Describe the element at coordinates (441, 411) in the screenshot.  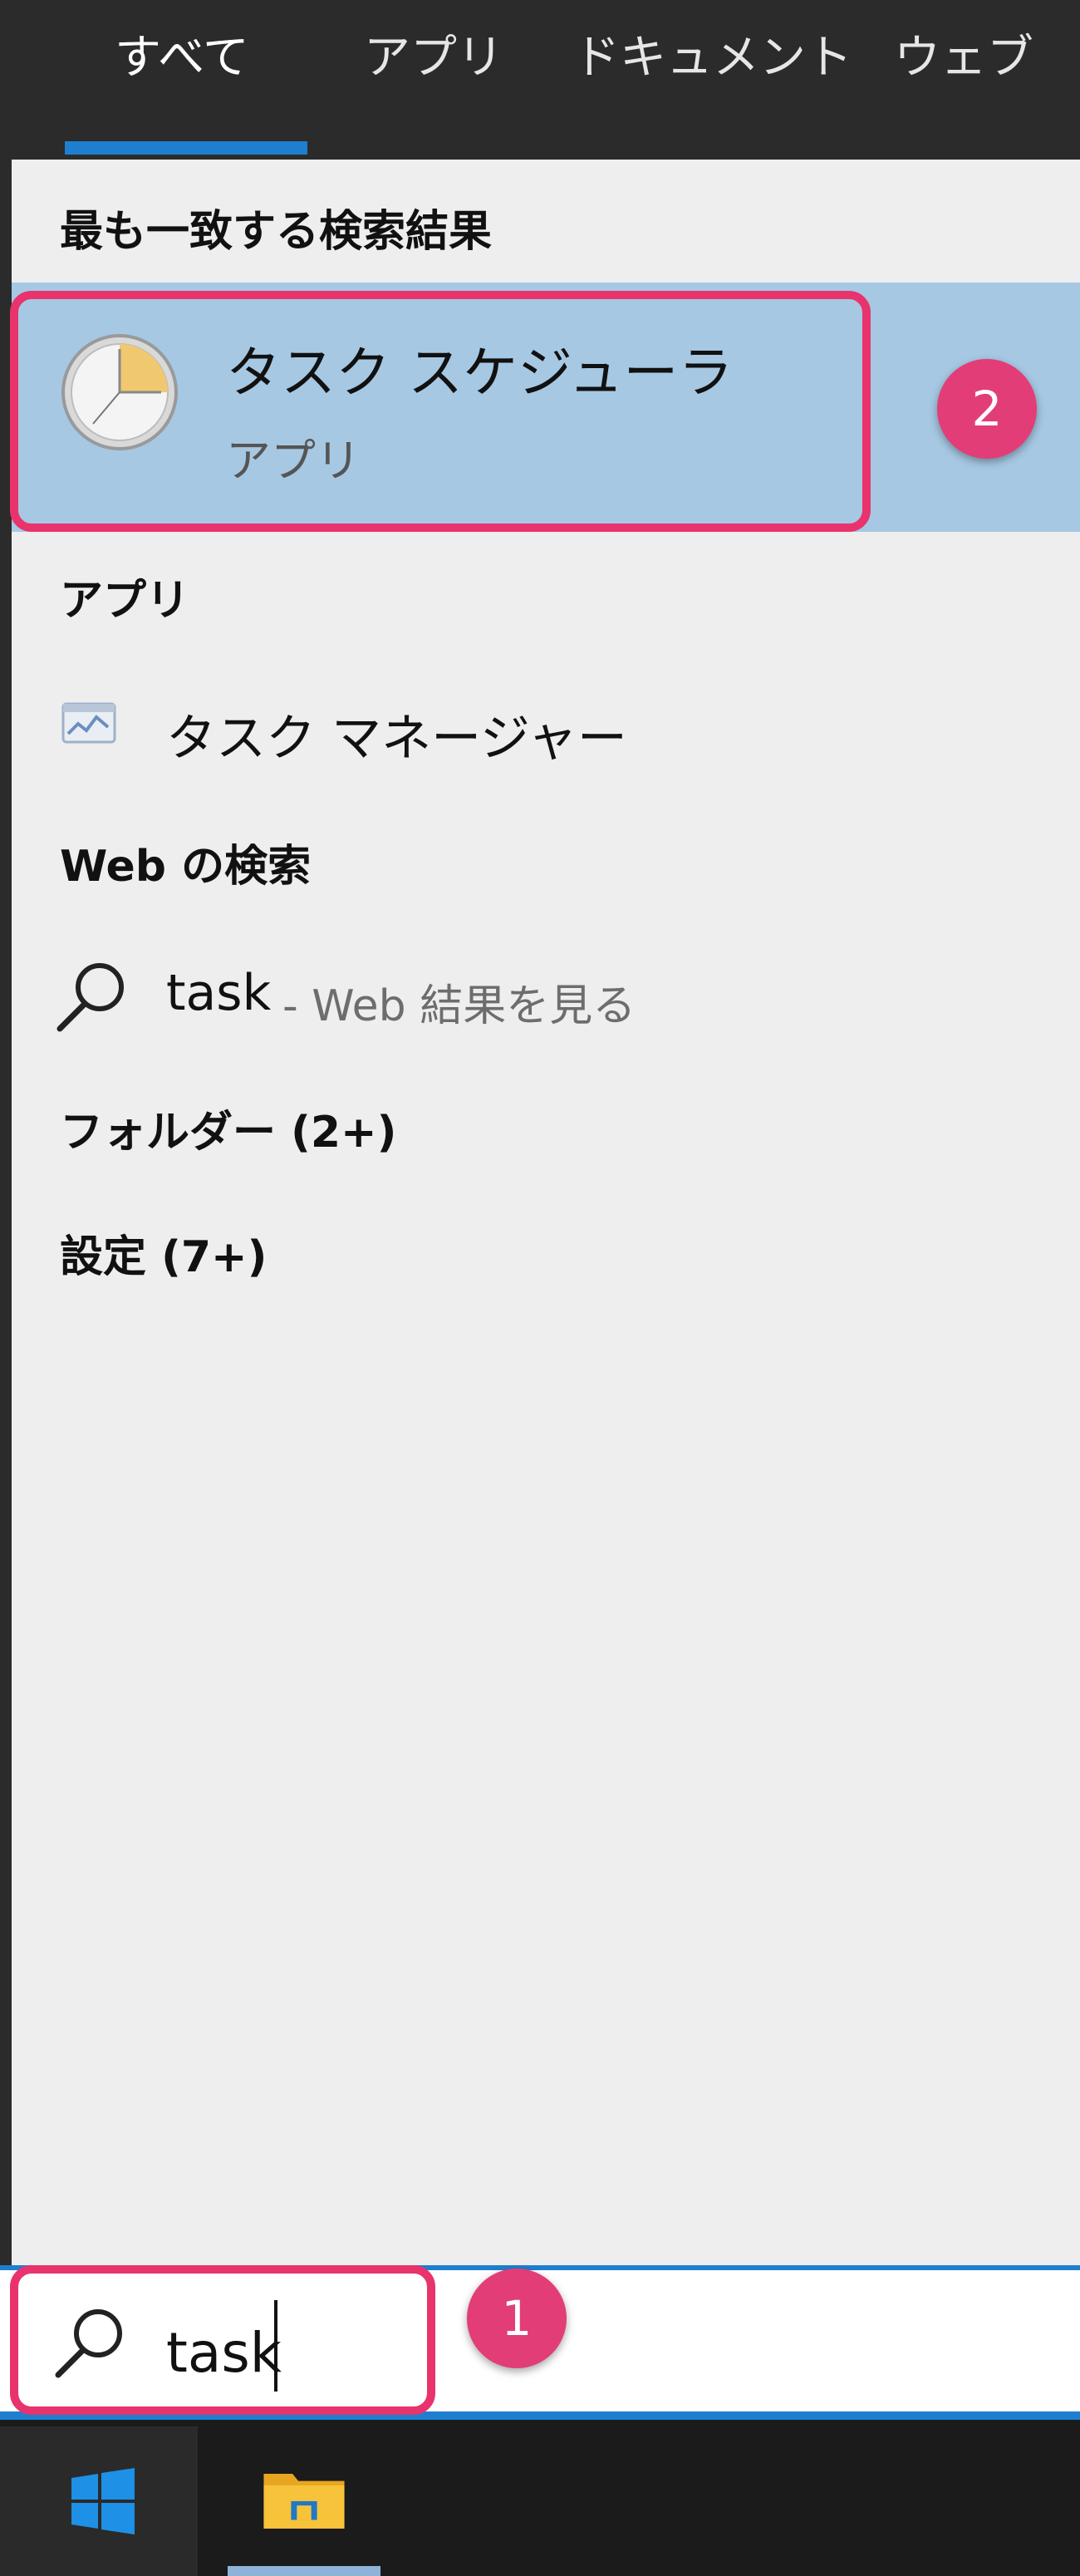
I see `annotation-highlight-best-match` at that location.